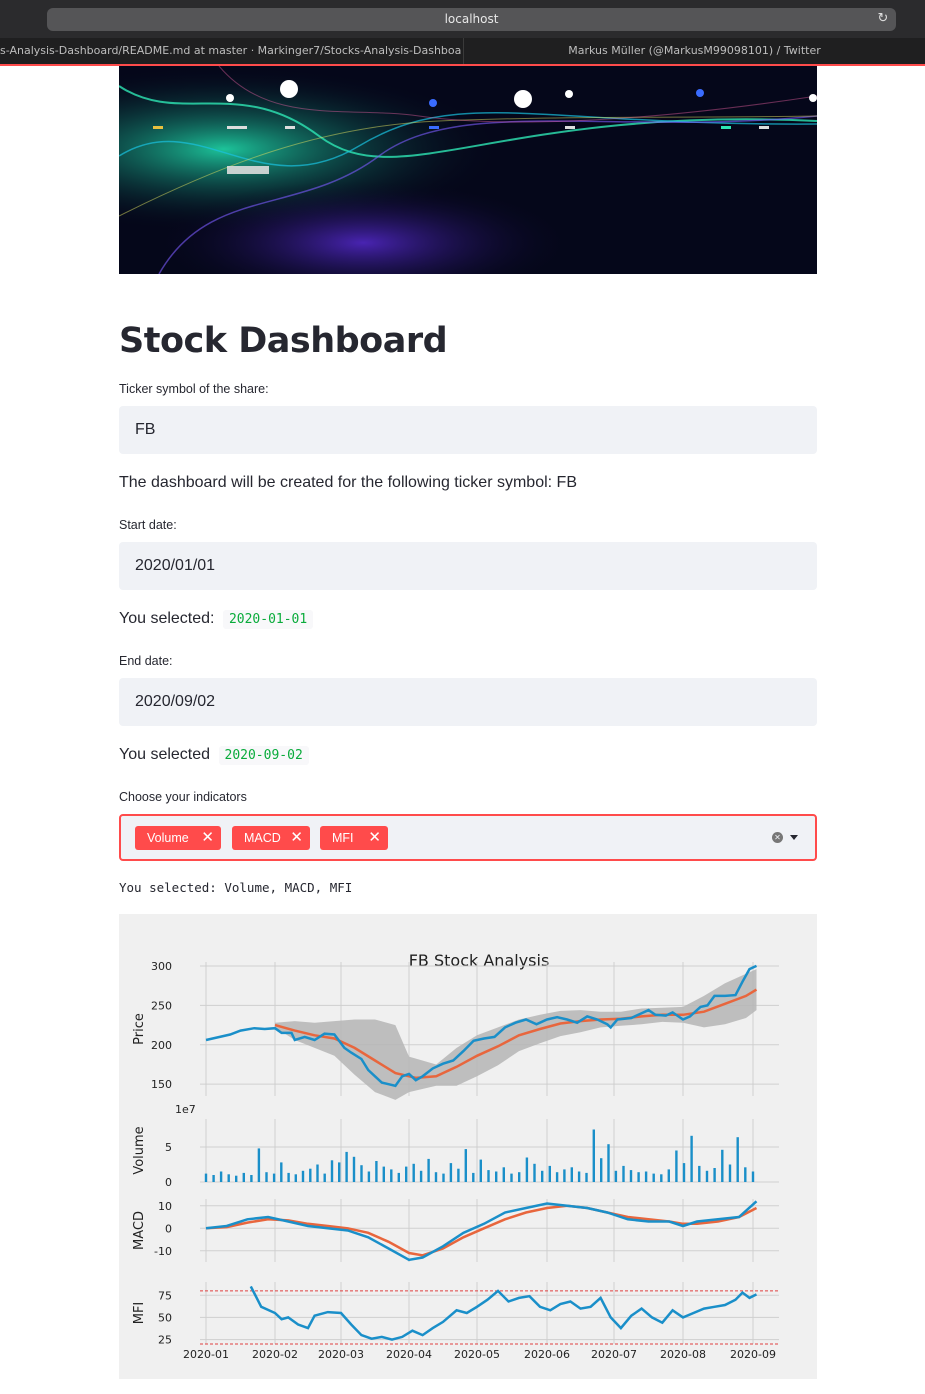 The height and width of the screenshot is (1394, 925). What do you see at coordinates (163, 1251) in the screenshot?
I see `y-tick-label: -10` at bounding box center [163, 1251].